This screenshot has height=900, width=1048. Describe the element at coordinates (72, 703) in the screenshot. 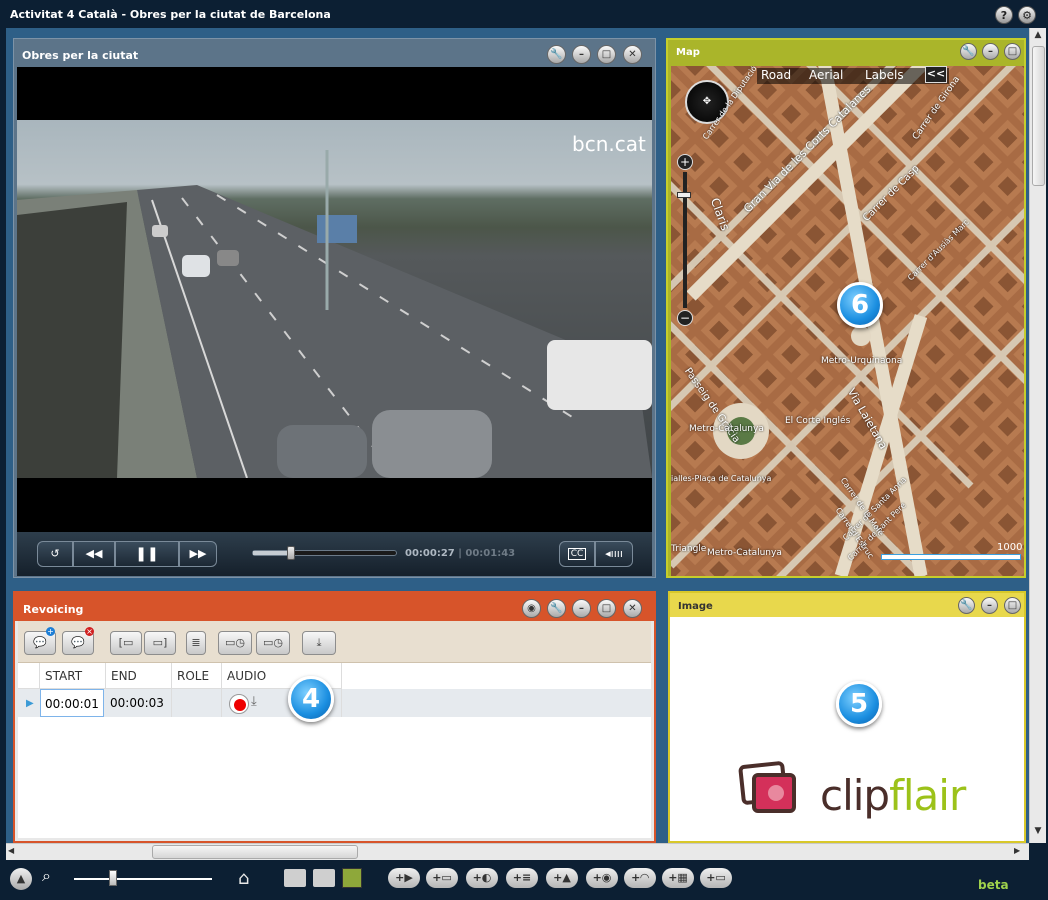

I see `start-cell: 00:00:01` at that location.